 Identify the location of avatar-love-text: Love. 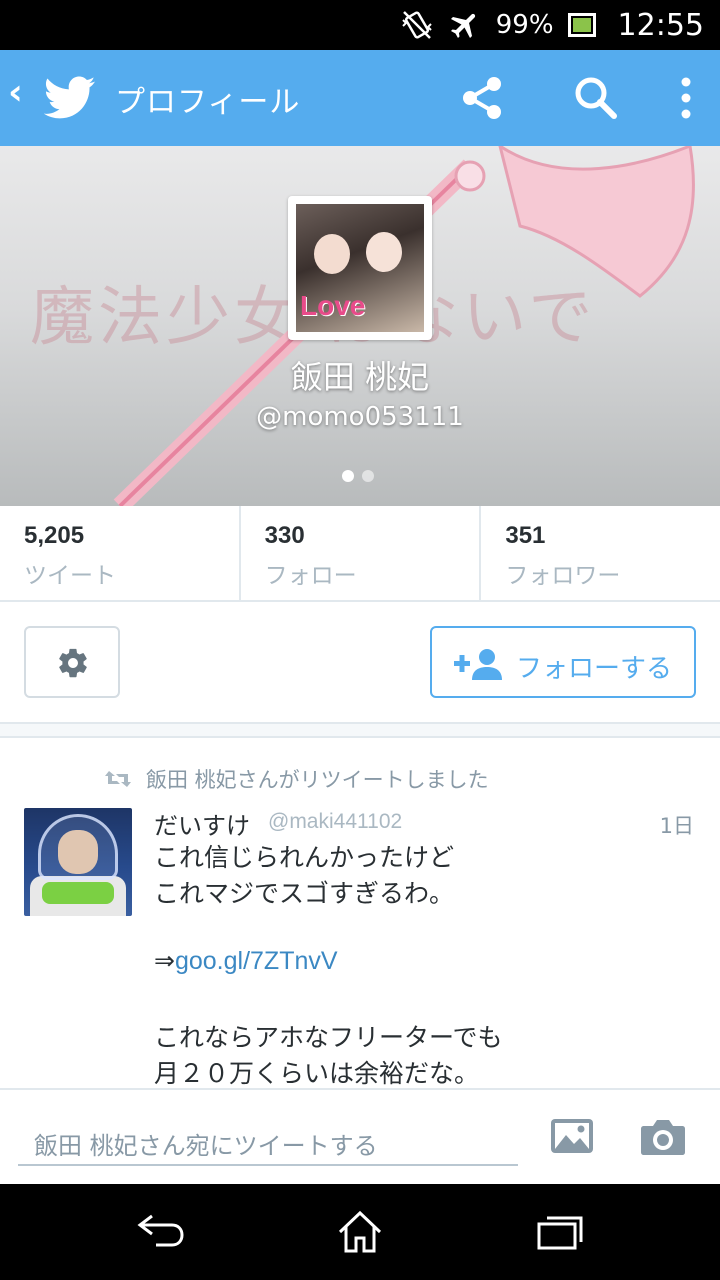
(333, 305).